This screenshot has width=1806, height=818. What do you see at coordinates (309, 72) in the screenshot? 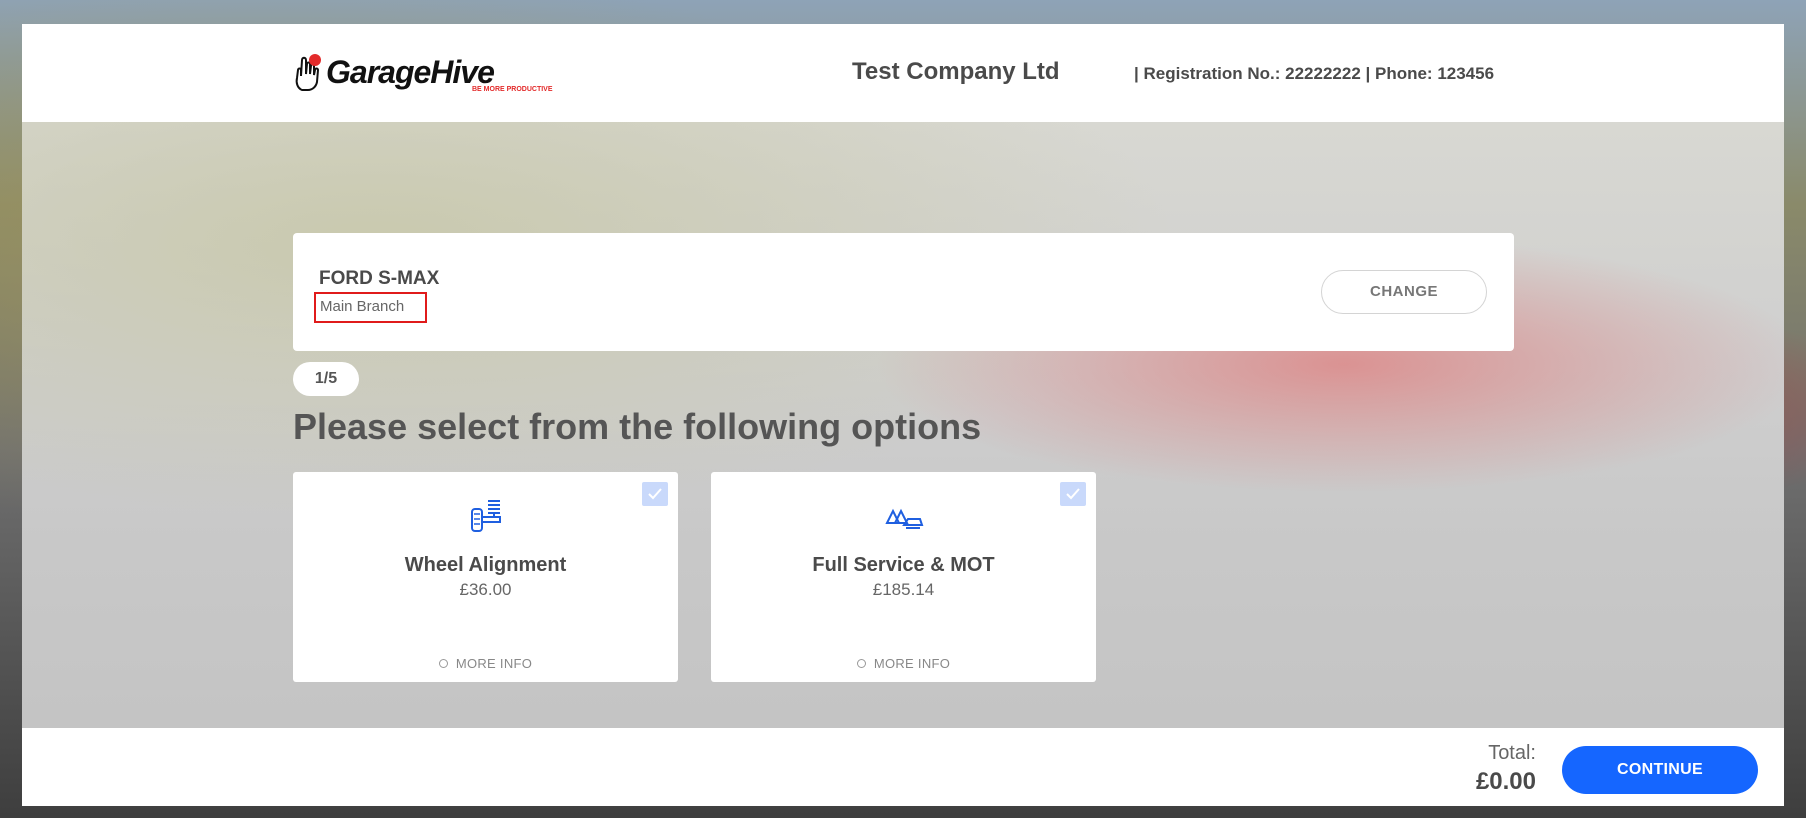
I see `hand-pointer-icon` at bounding box center [309, 72].